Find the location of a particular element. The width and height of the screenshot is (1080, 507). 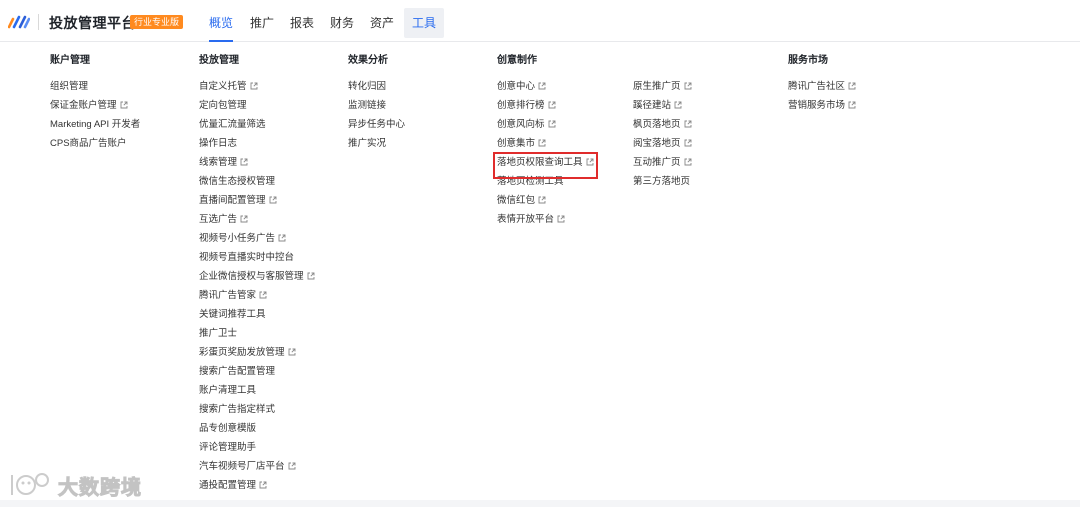

menu-link: 直播间配置管理 is located at coordinates (257, 203).